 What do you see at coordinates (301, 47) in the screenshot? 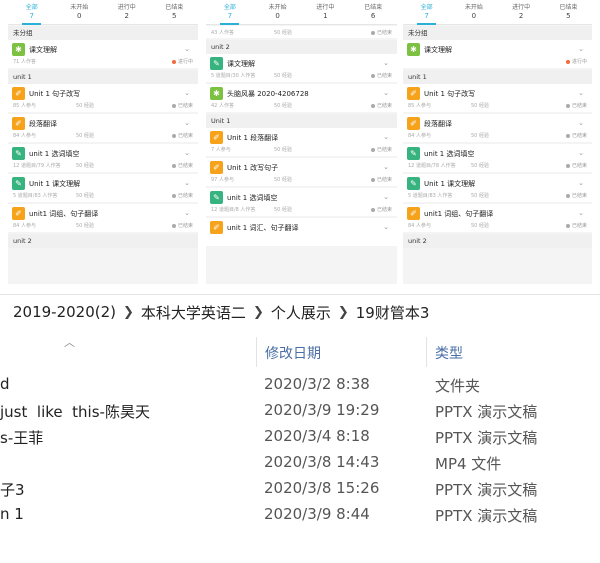
I see `group-header: unit 2` at bounding box center [301, 47].